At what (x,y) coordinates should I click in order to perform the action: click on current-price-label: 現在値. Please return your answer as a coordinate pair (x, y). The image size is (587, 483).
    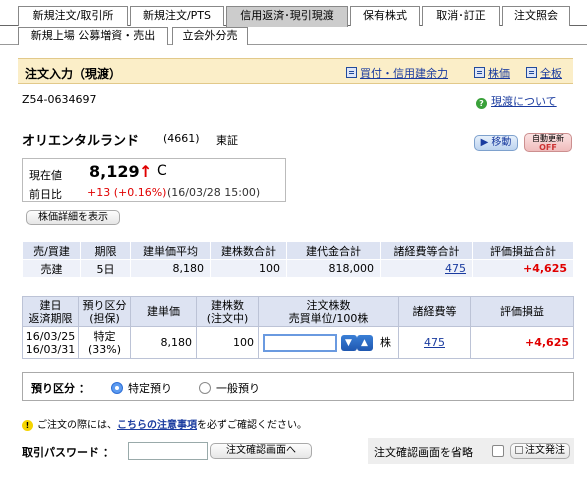
    Looking at the image, I should click on (45, 175).